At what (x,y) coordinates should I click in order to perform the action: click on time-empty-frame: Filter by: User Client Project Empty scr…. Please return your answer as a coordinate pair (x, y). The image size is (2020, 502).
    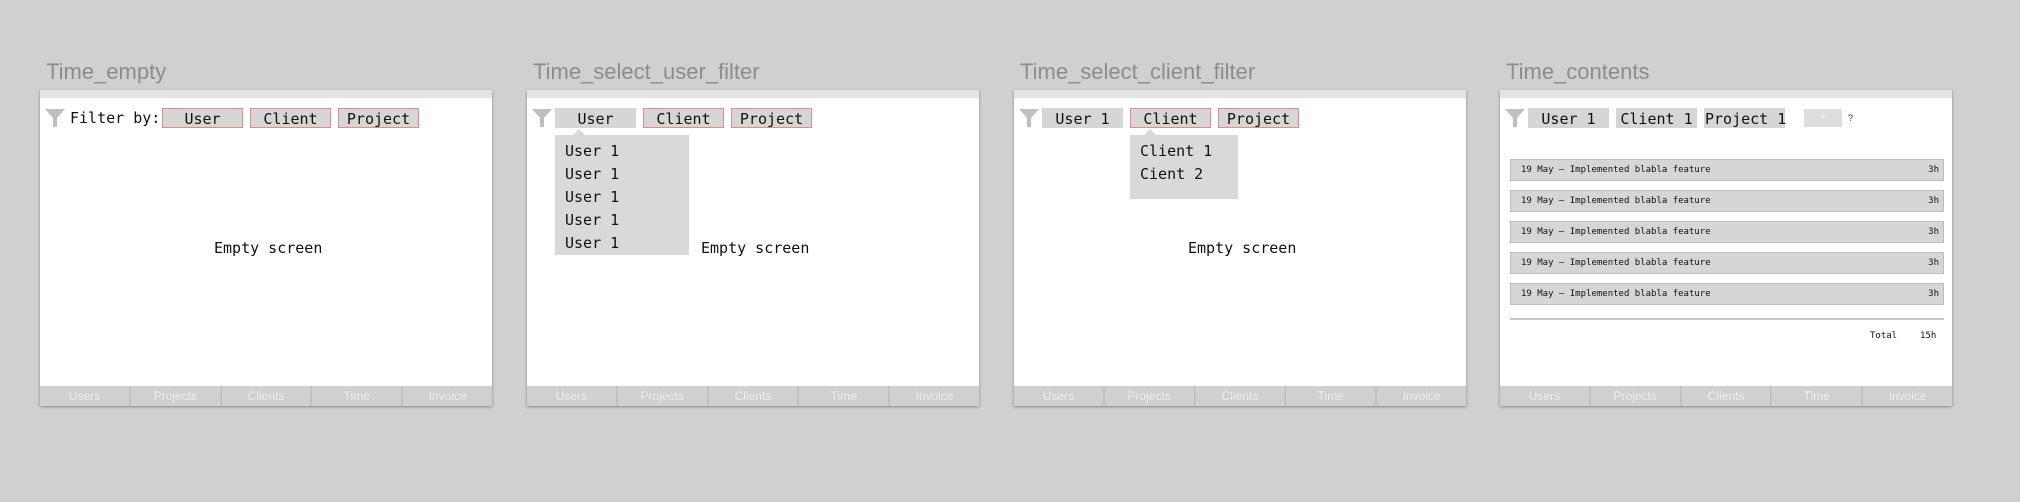
    Looking at the image, I should click on (266, 248).